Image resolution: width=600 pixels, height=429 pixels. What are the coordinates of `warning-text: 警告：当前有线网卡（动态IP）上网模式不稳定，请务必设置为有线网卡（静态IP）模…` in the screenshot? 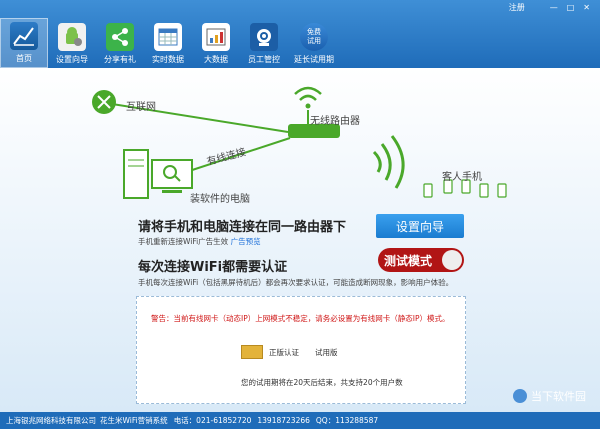 It's located at (300, 318).